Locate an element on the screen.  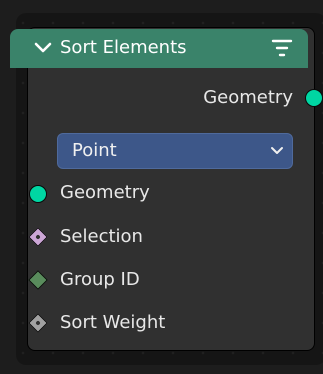
output-geometry-label: Geometry is located at coordinates (248, 97).